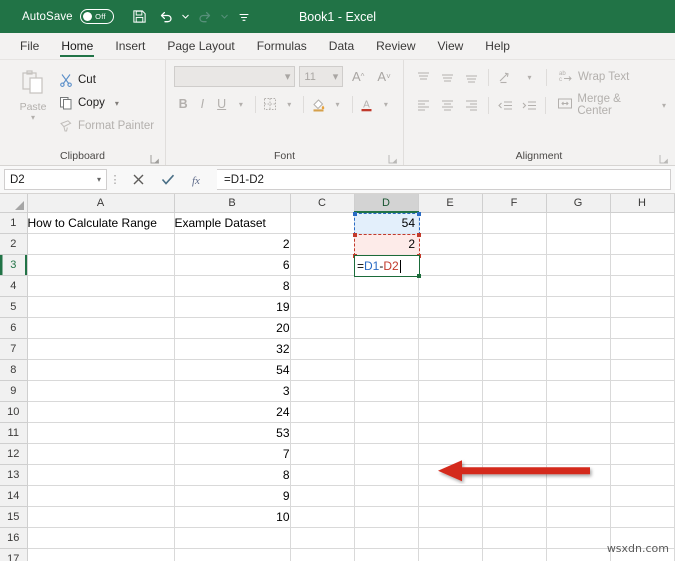 The height and width of the screenshot is (570, 675). I want to click on cell-c1, so click(322, 223).